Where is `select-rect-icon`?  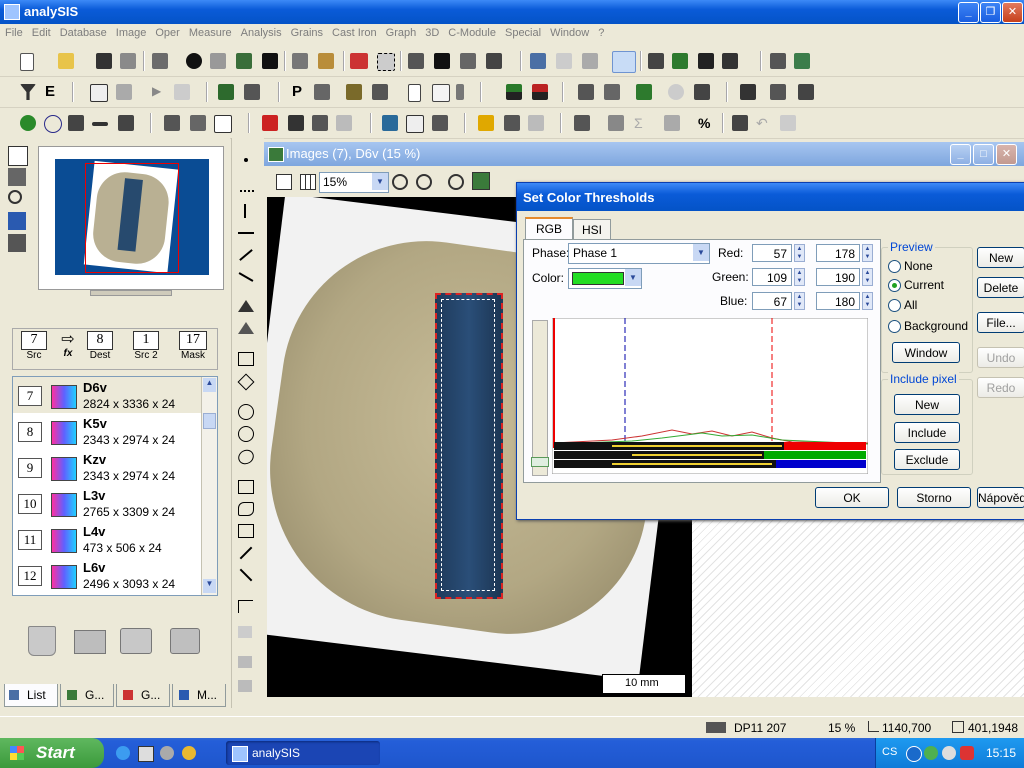
select-rect-icon is located at coordinates (386, 62).